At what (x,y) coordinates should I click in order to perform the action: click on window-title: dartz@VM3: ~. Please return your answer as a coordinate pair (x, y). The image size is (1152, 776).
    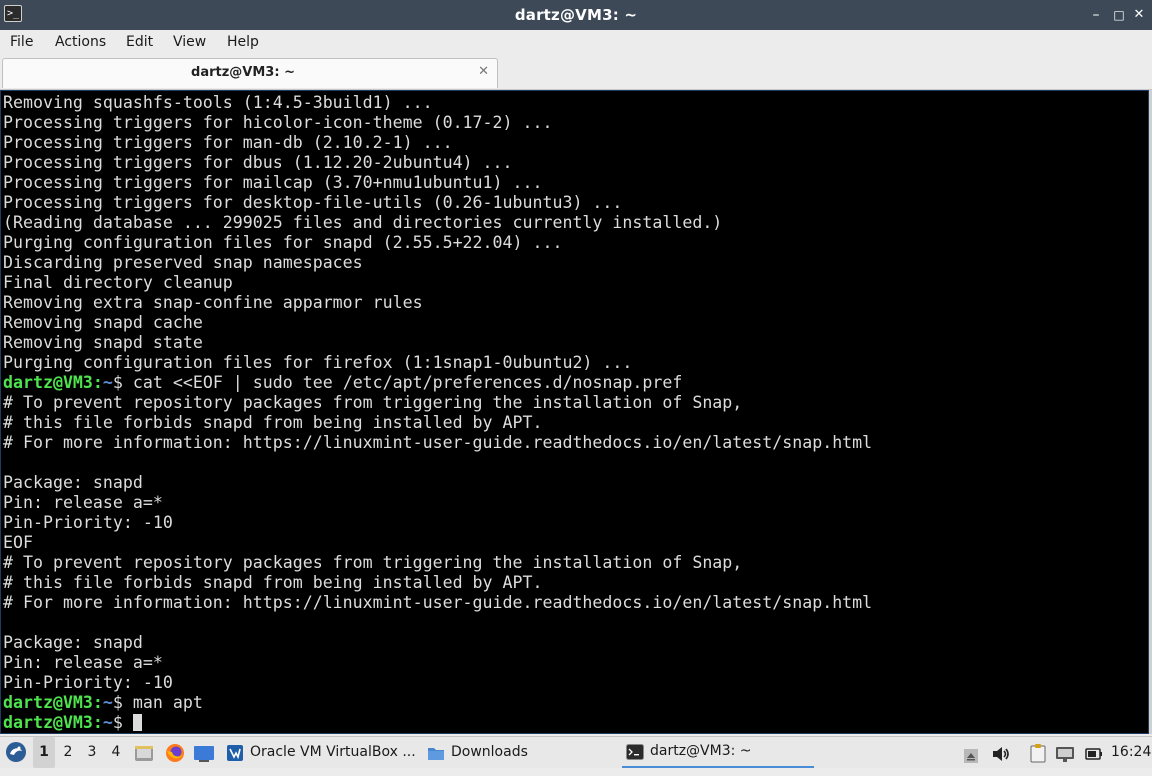
    Looking at the image, I should click on (576, 15).